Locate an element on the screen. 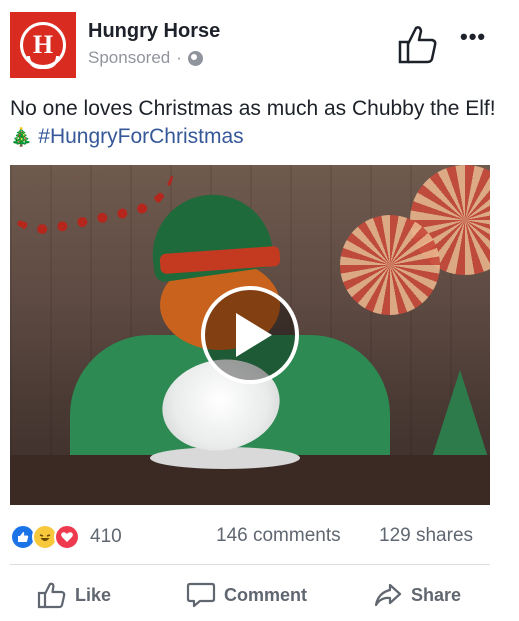 Image resolution: width=519 pixels, height=621 pixels. play-button is located at coordinates (250, 335).